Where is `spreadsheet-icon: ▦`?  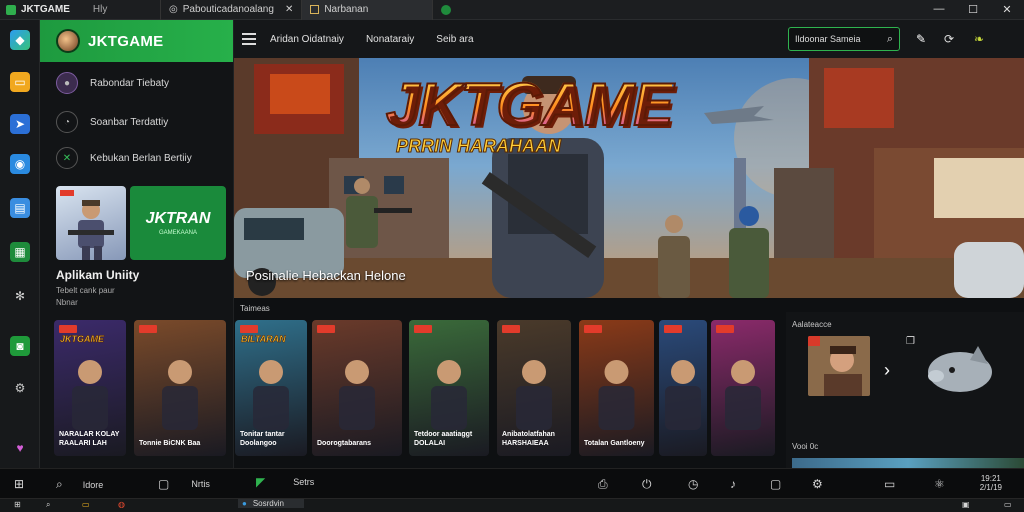
spreadsheet-icon: ▦ is located at coordinates (20, 252).